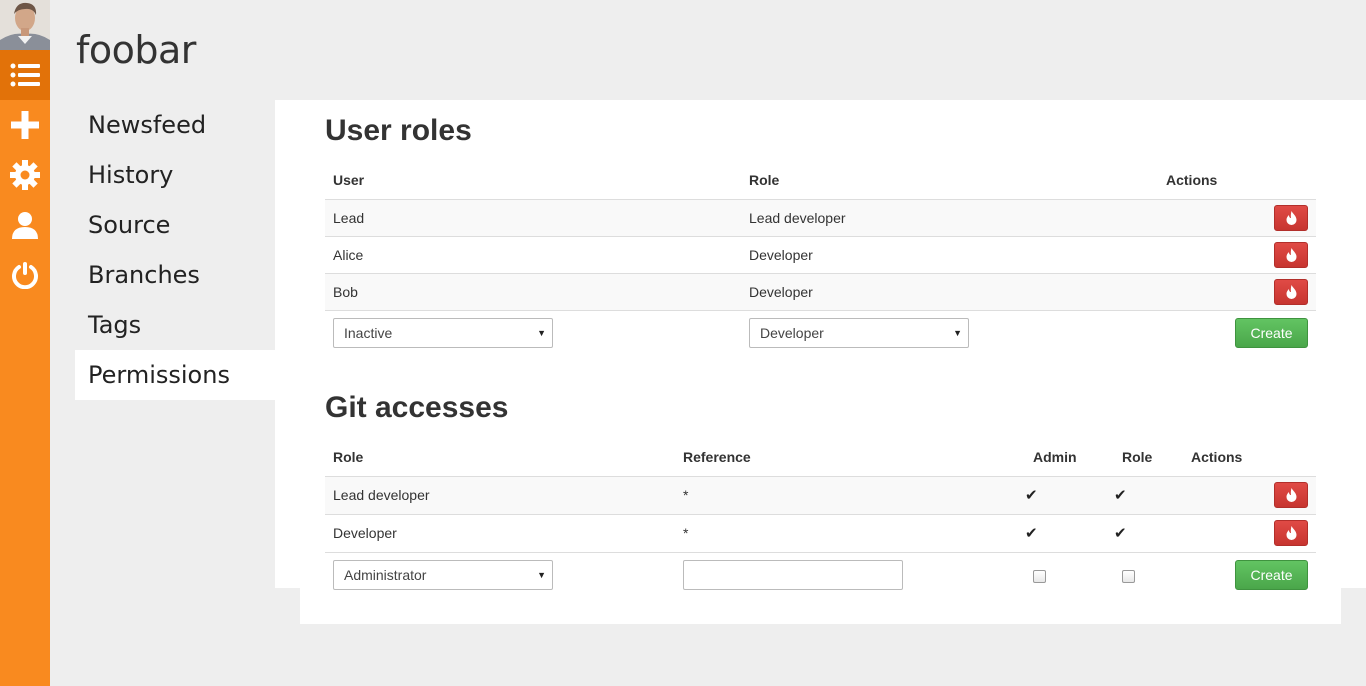 The width and height of the screenshot is (1366, 686). I want to click on role-checkbox, so click(1128, 577).